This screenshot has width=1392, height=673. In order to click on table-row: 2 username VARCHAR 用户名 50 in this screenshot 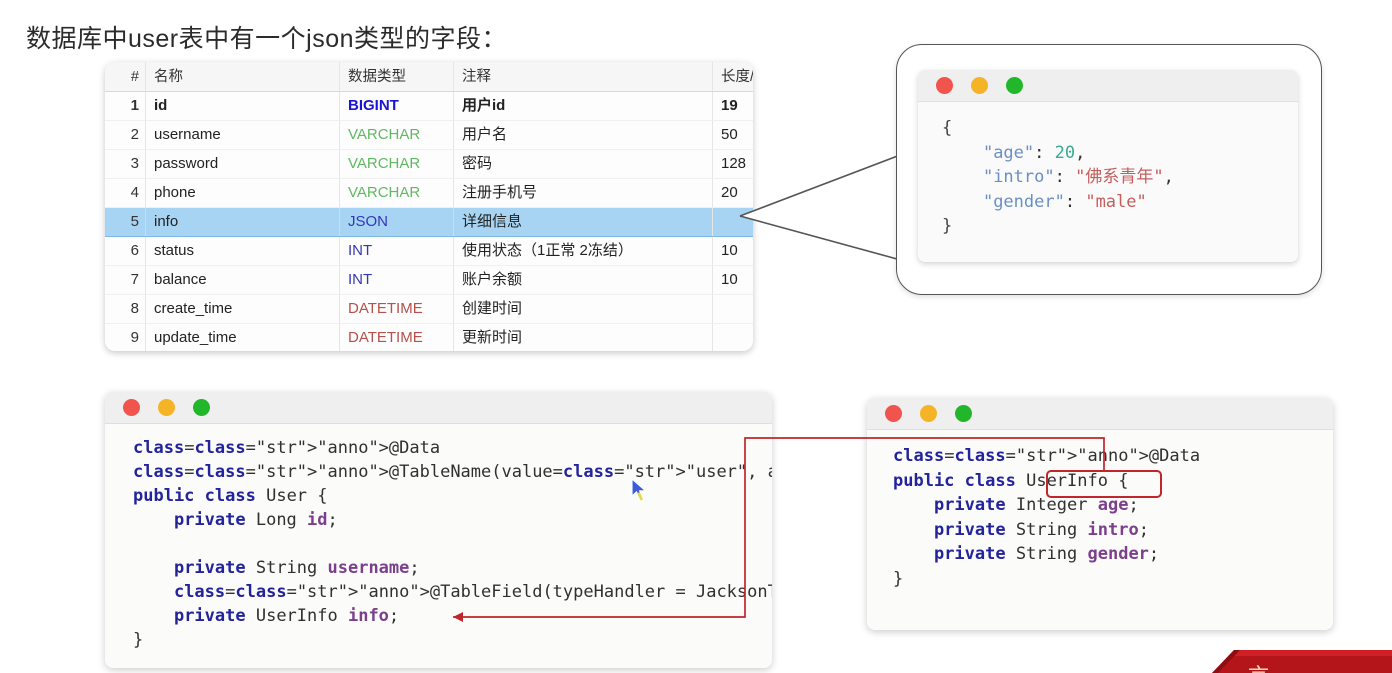, I will do `click(429, 135)`.